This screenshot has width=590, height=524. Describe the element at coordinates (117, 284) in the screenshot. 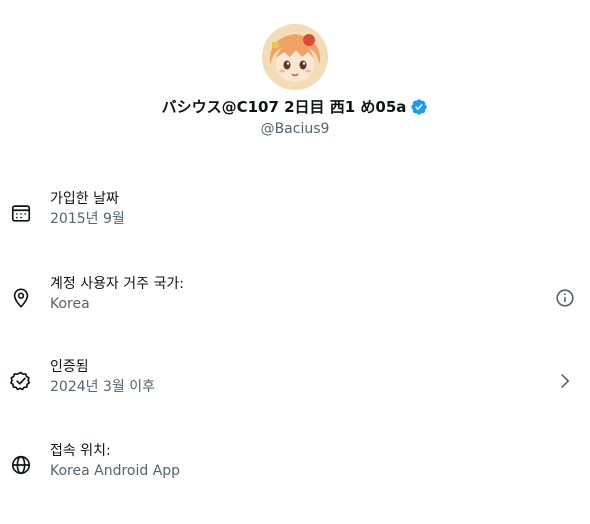

I see `country-label: 계정 사용자 거주 국가:` at that location.